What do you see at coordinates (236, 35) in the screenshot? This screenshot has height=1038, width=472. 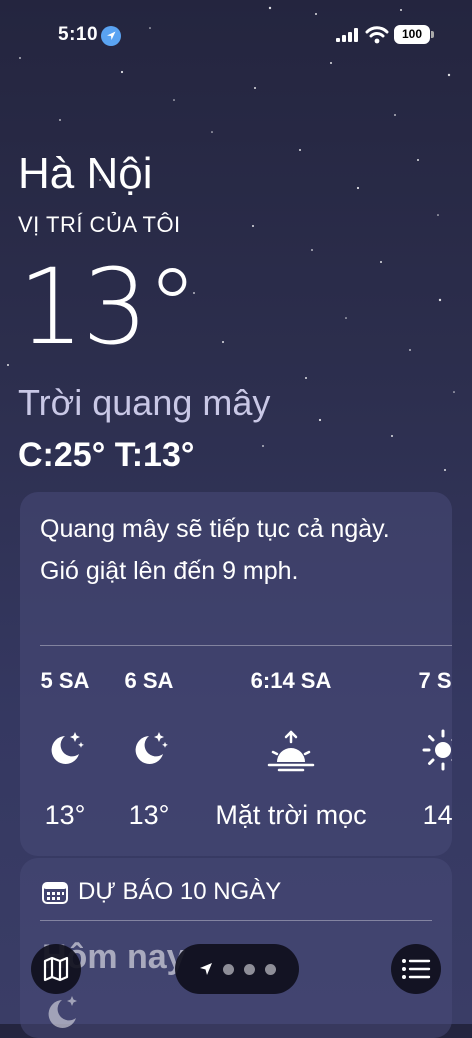 I see `status-bar: 5:10 100` at bounding box center [236, 35].